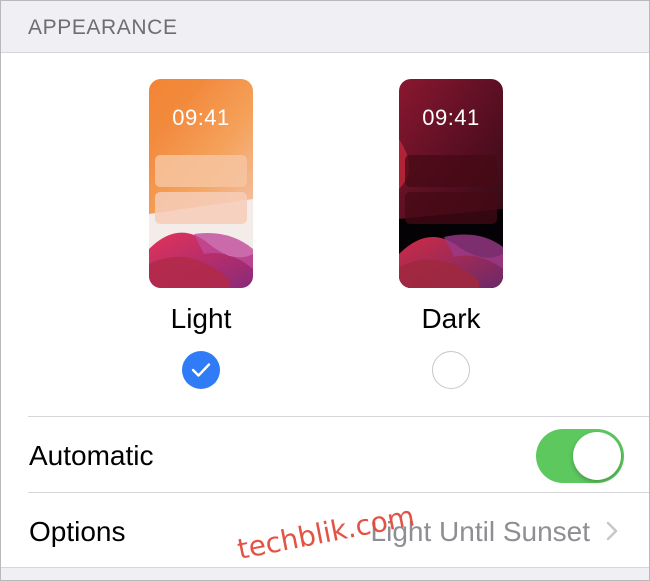  Describe the element at coordinates (451, 117) in the screenshot. I see `dark-preview-time: 09:41` at that location.